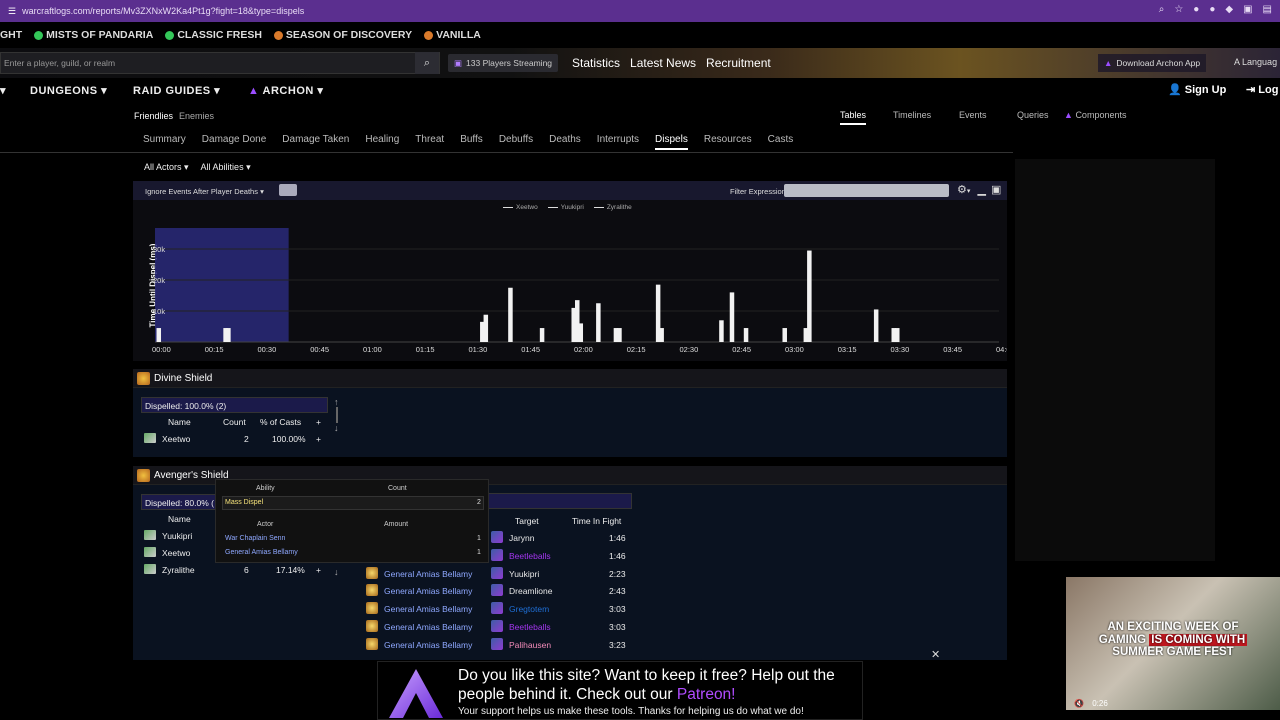 This screenshot has width=1280, height=720. Describe the element at coordinates (93, 35) in the screenshot. I see `version-link: MISTS OF PANDARIA` at that location.